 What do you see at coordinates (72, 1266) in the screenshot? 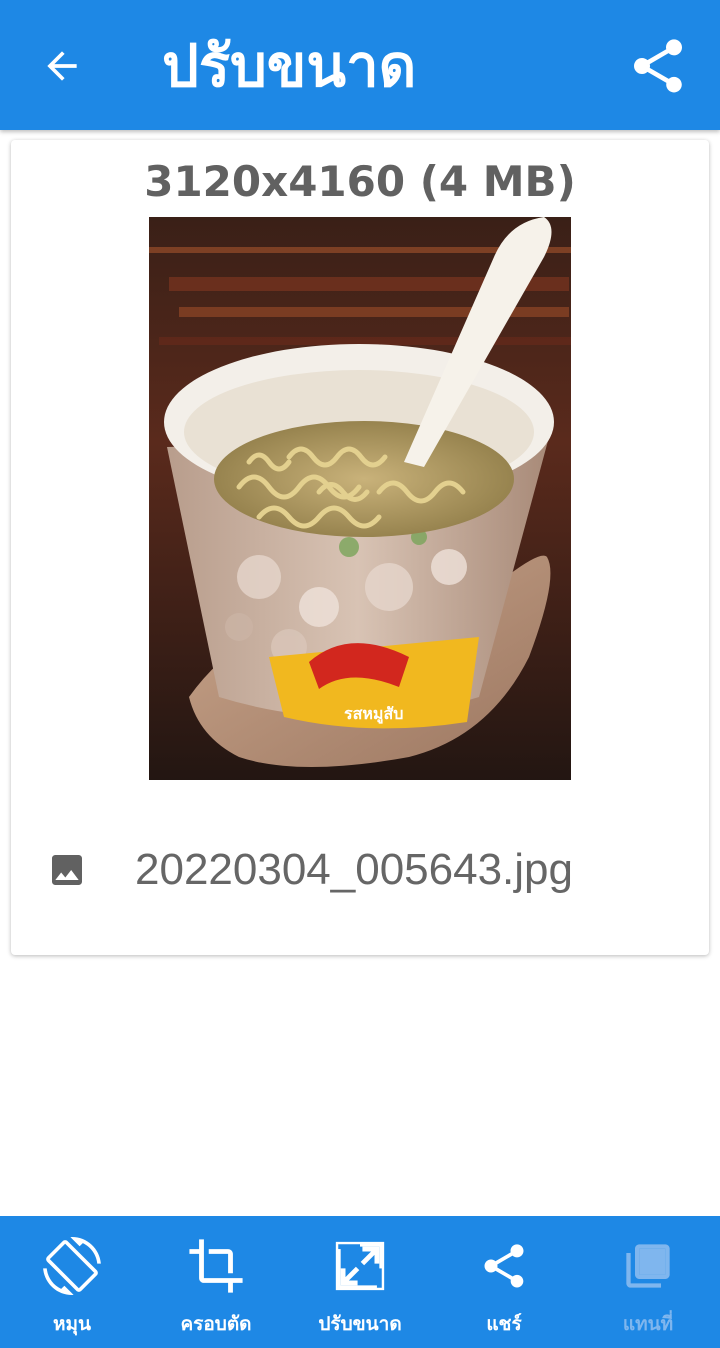
I see `rotate-icon` at bounding box center [72, 1266].